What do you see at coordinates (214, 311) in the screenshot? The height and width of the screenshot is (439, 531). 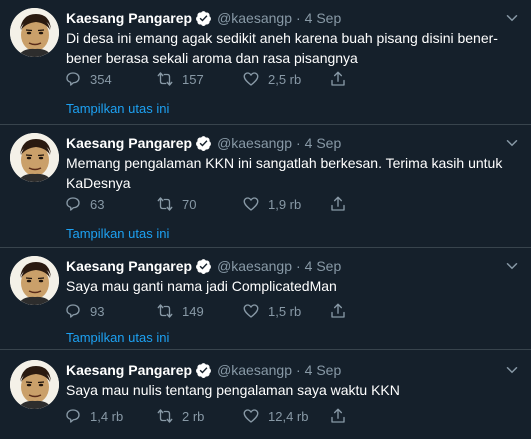 I see `tweet-actions: 93 149 1,5 rb` at bounding box center [214, 311].